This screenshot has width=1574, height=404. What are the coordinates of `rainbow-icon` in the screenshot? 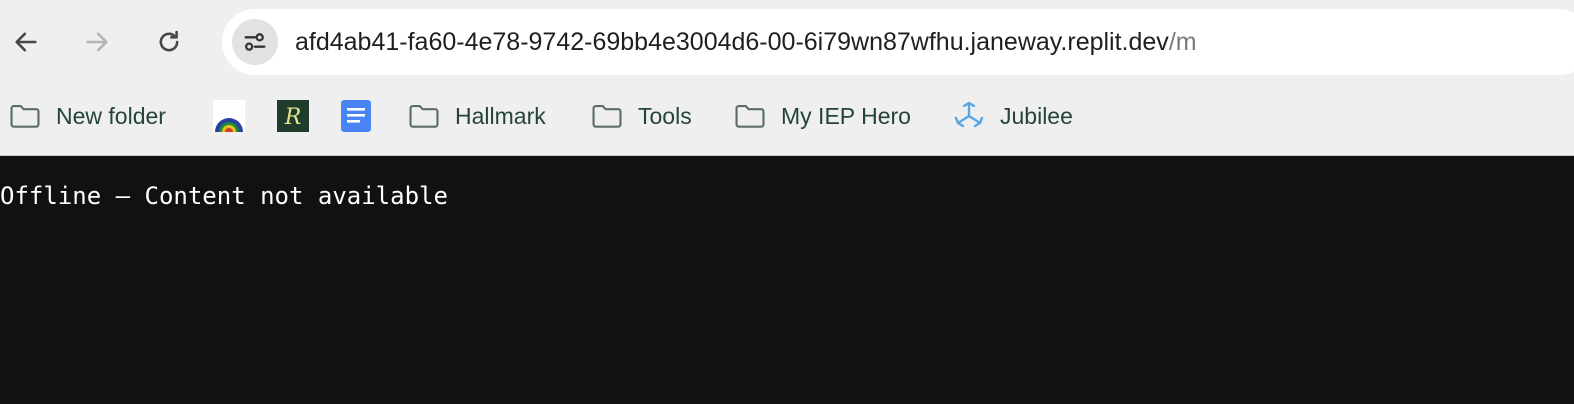 It's located at (229, 116).